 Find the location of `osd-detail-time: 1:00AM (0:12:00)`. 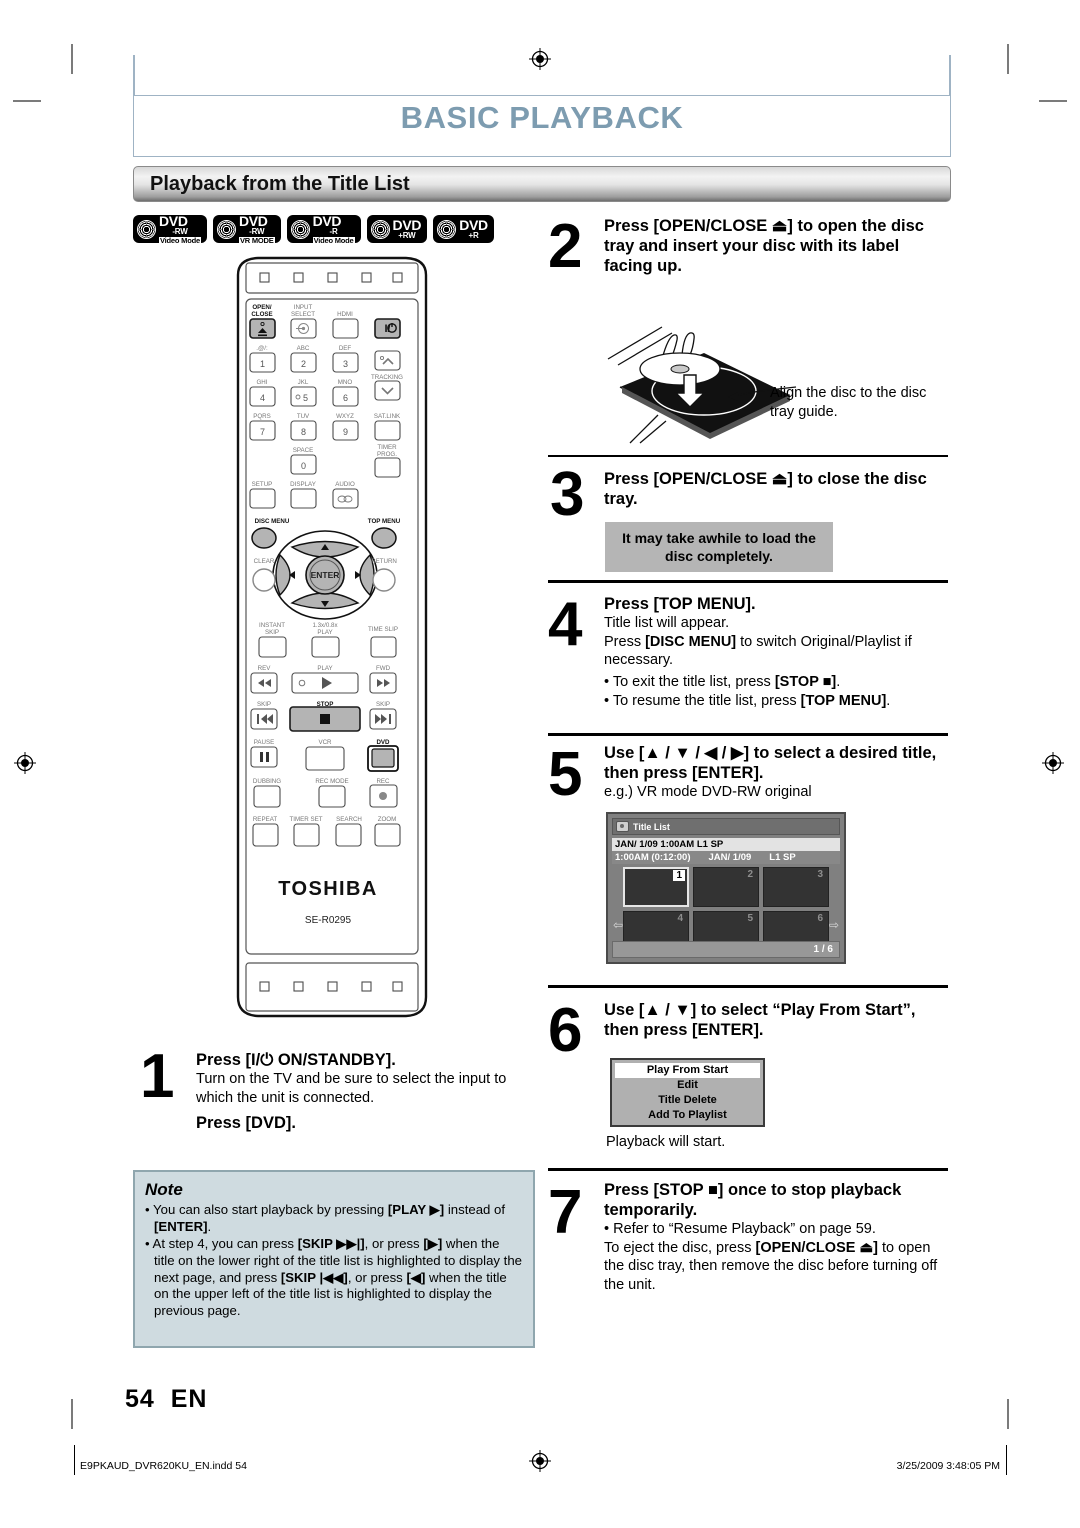

osd-detail-time: 1:00AM (0:12:00) is located at coordinates (653, 857).